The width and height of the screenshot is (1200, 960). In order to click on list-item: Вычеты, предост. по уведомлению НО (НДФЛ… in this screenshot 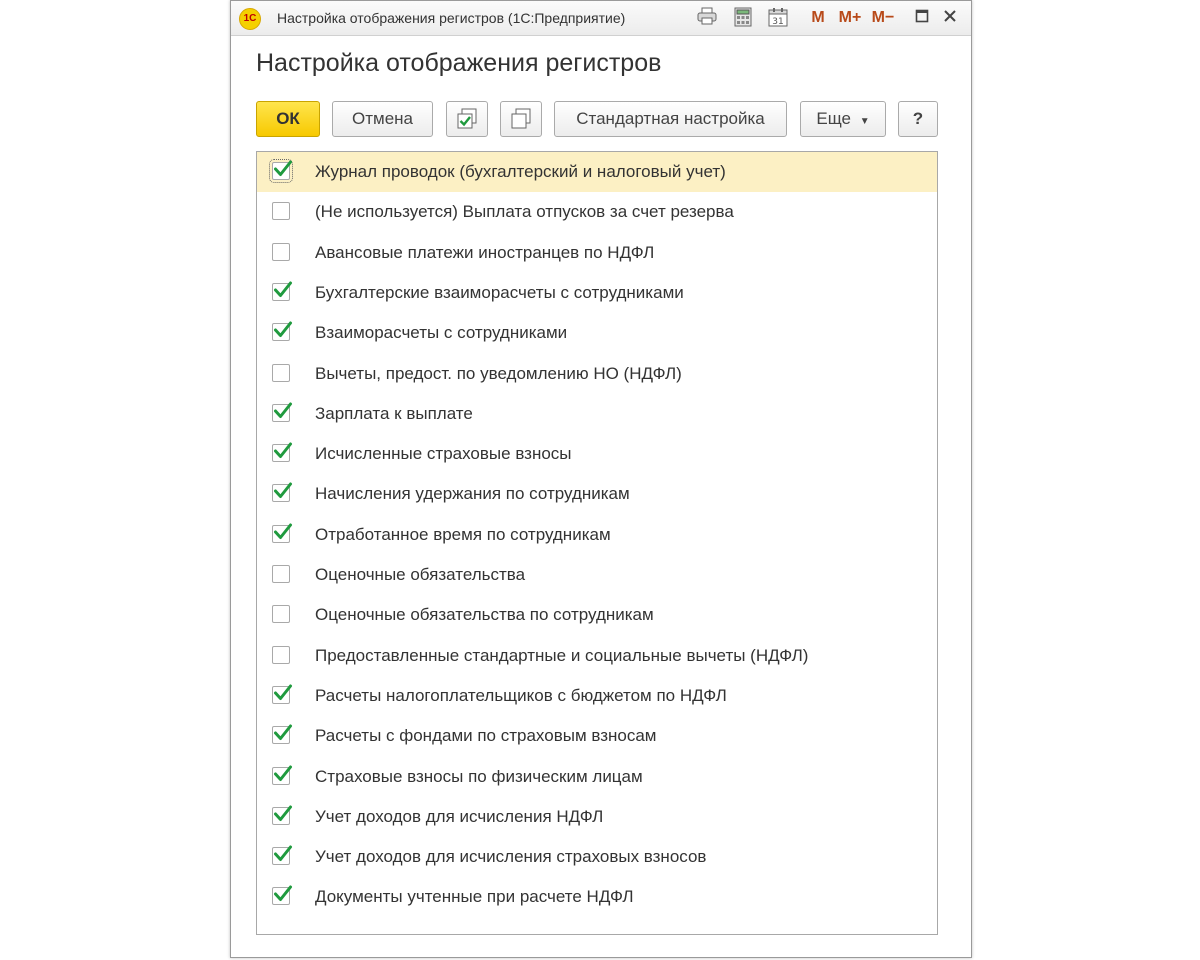, I will do `click(597, 374)`.